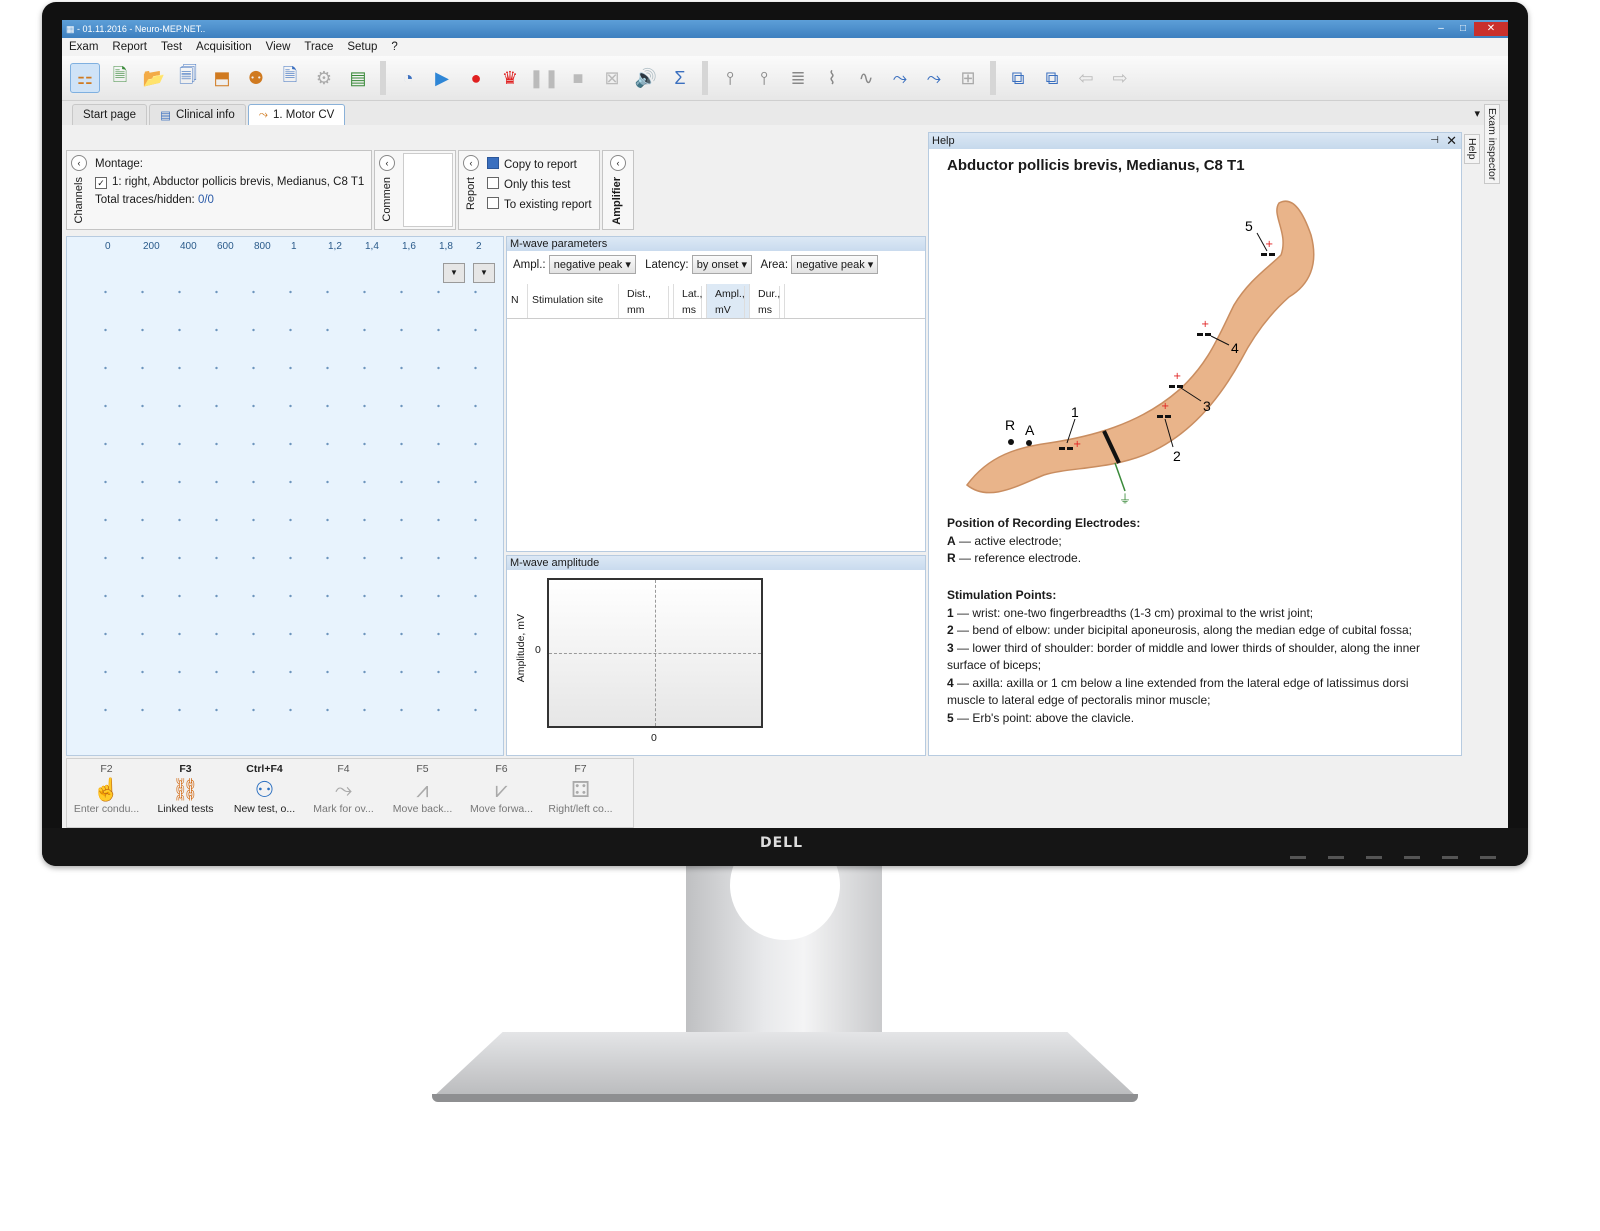  I want to click on close-help-icon: ✕, so click(1451, 141).